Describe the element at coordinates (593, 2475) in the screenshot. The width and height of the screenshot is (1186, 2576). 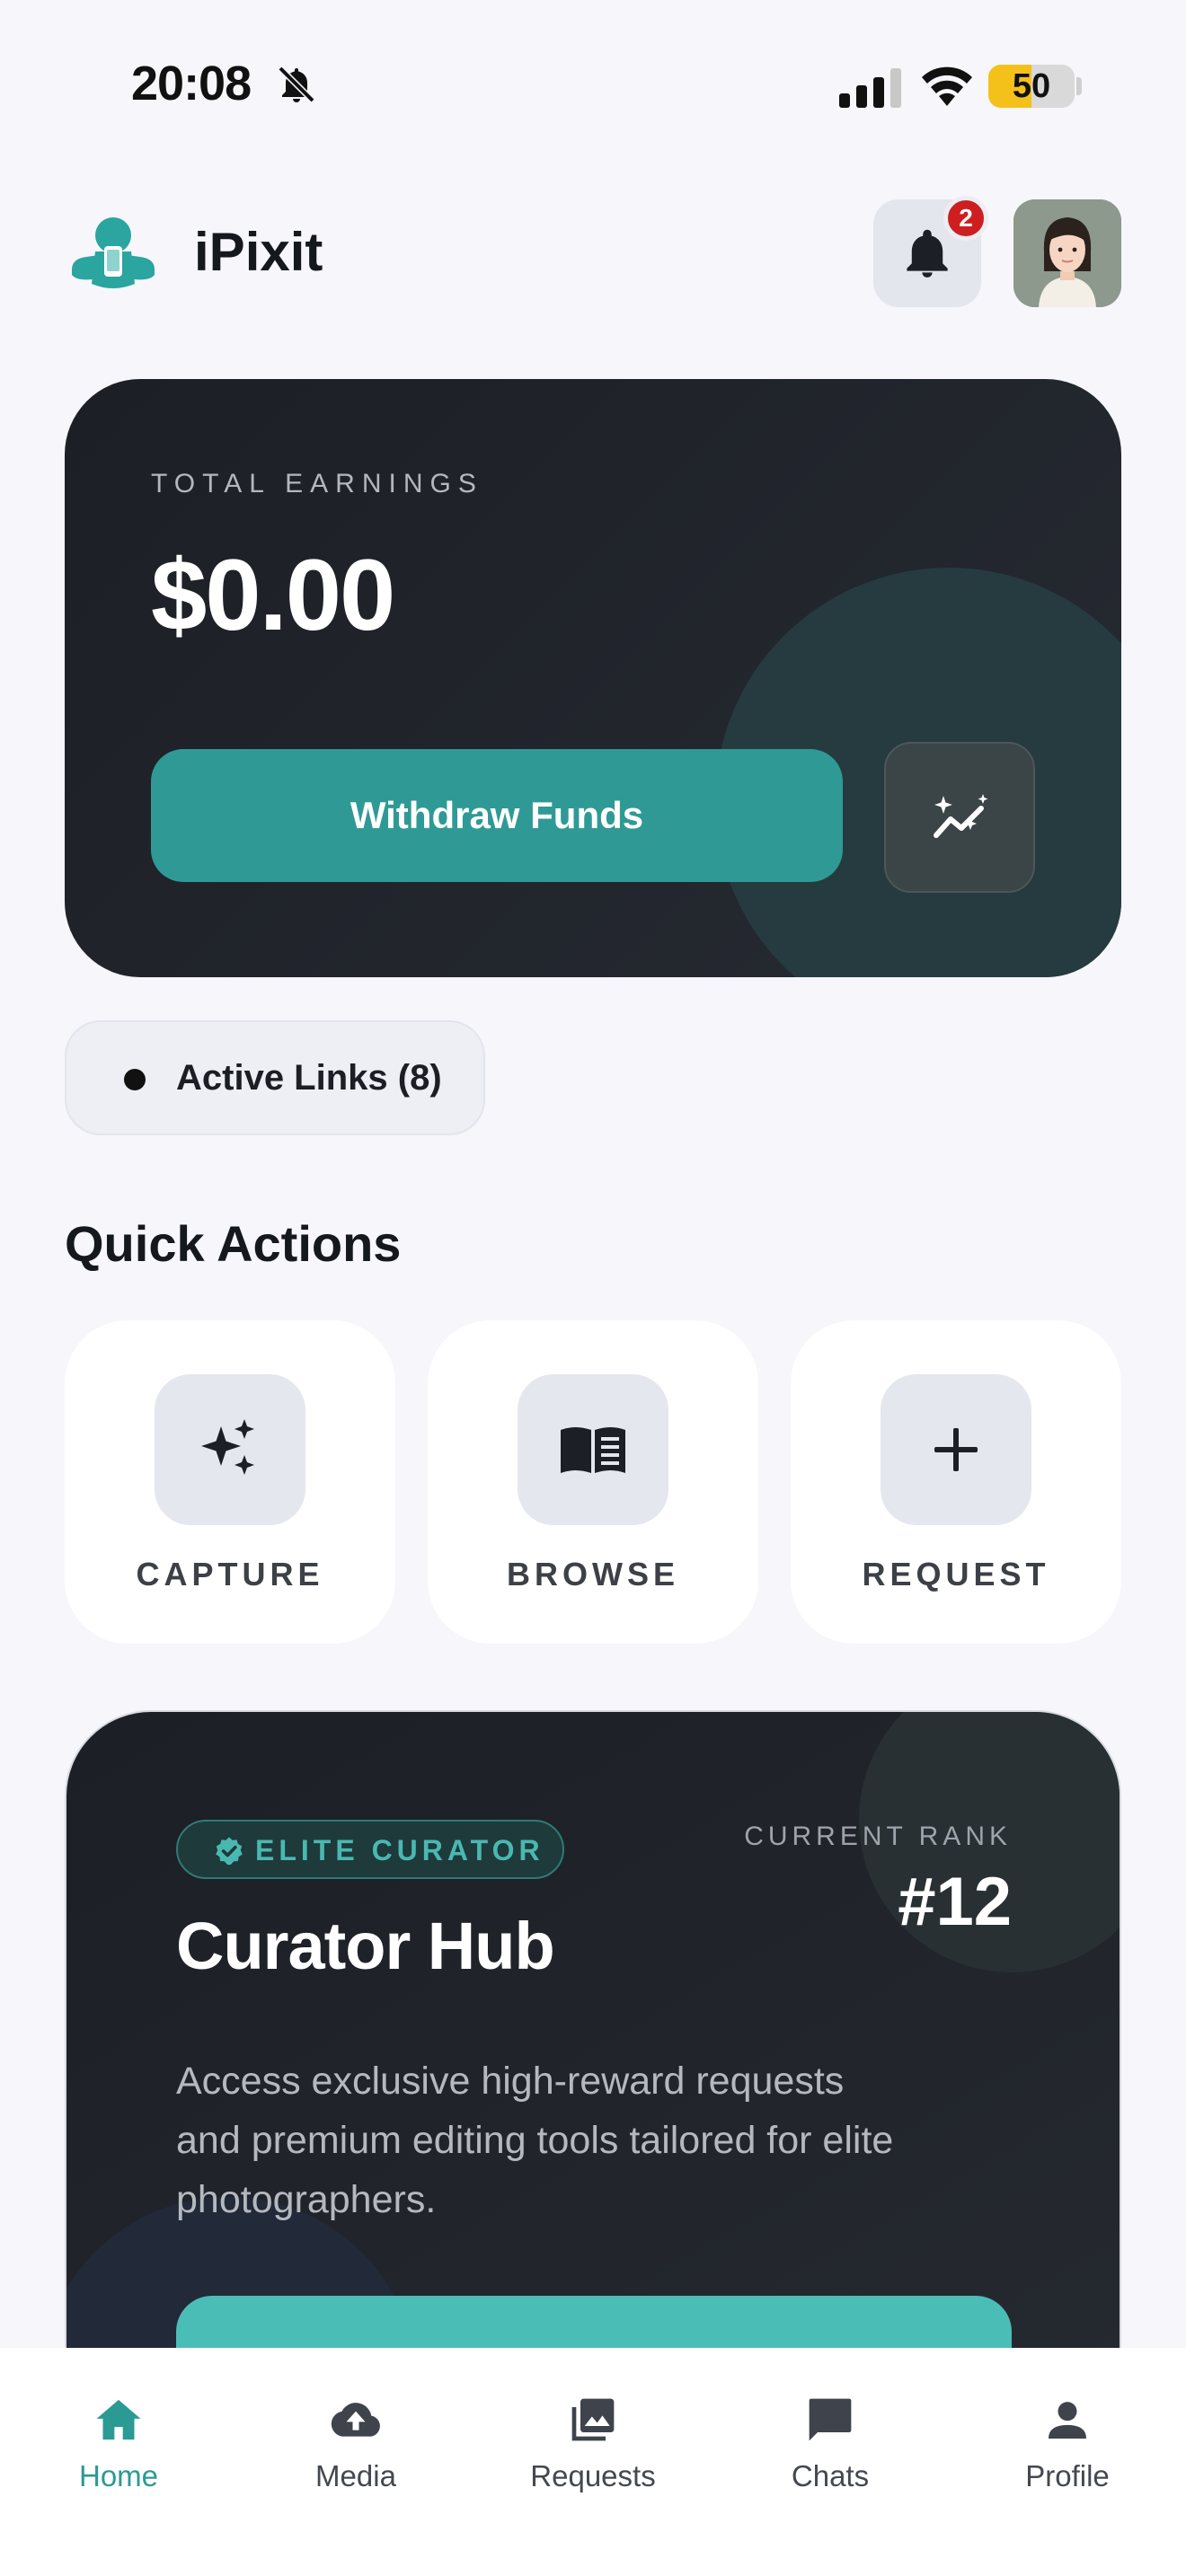
I see `nav-requests-label: Requests` at that location.